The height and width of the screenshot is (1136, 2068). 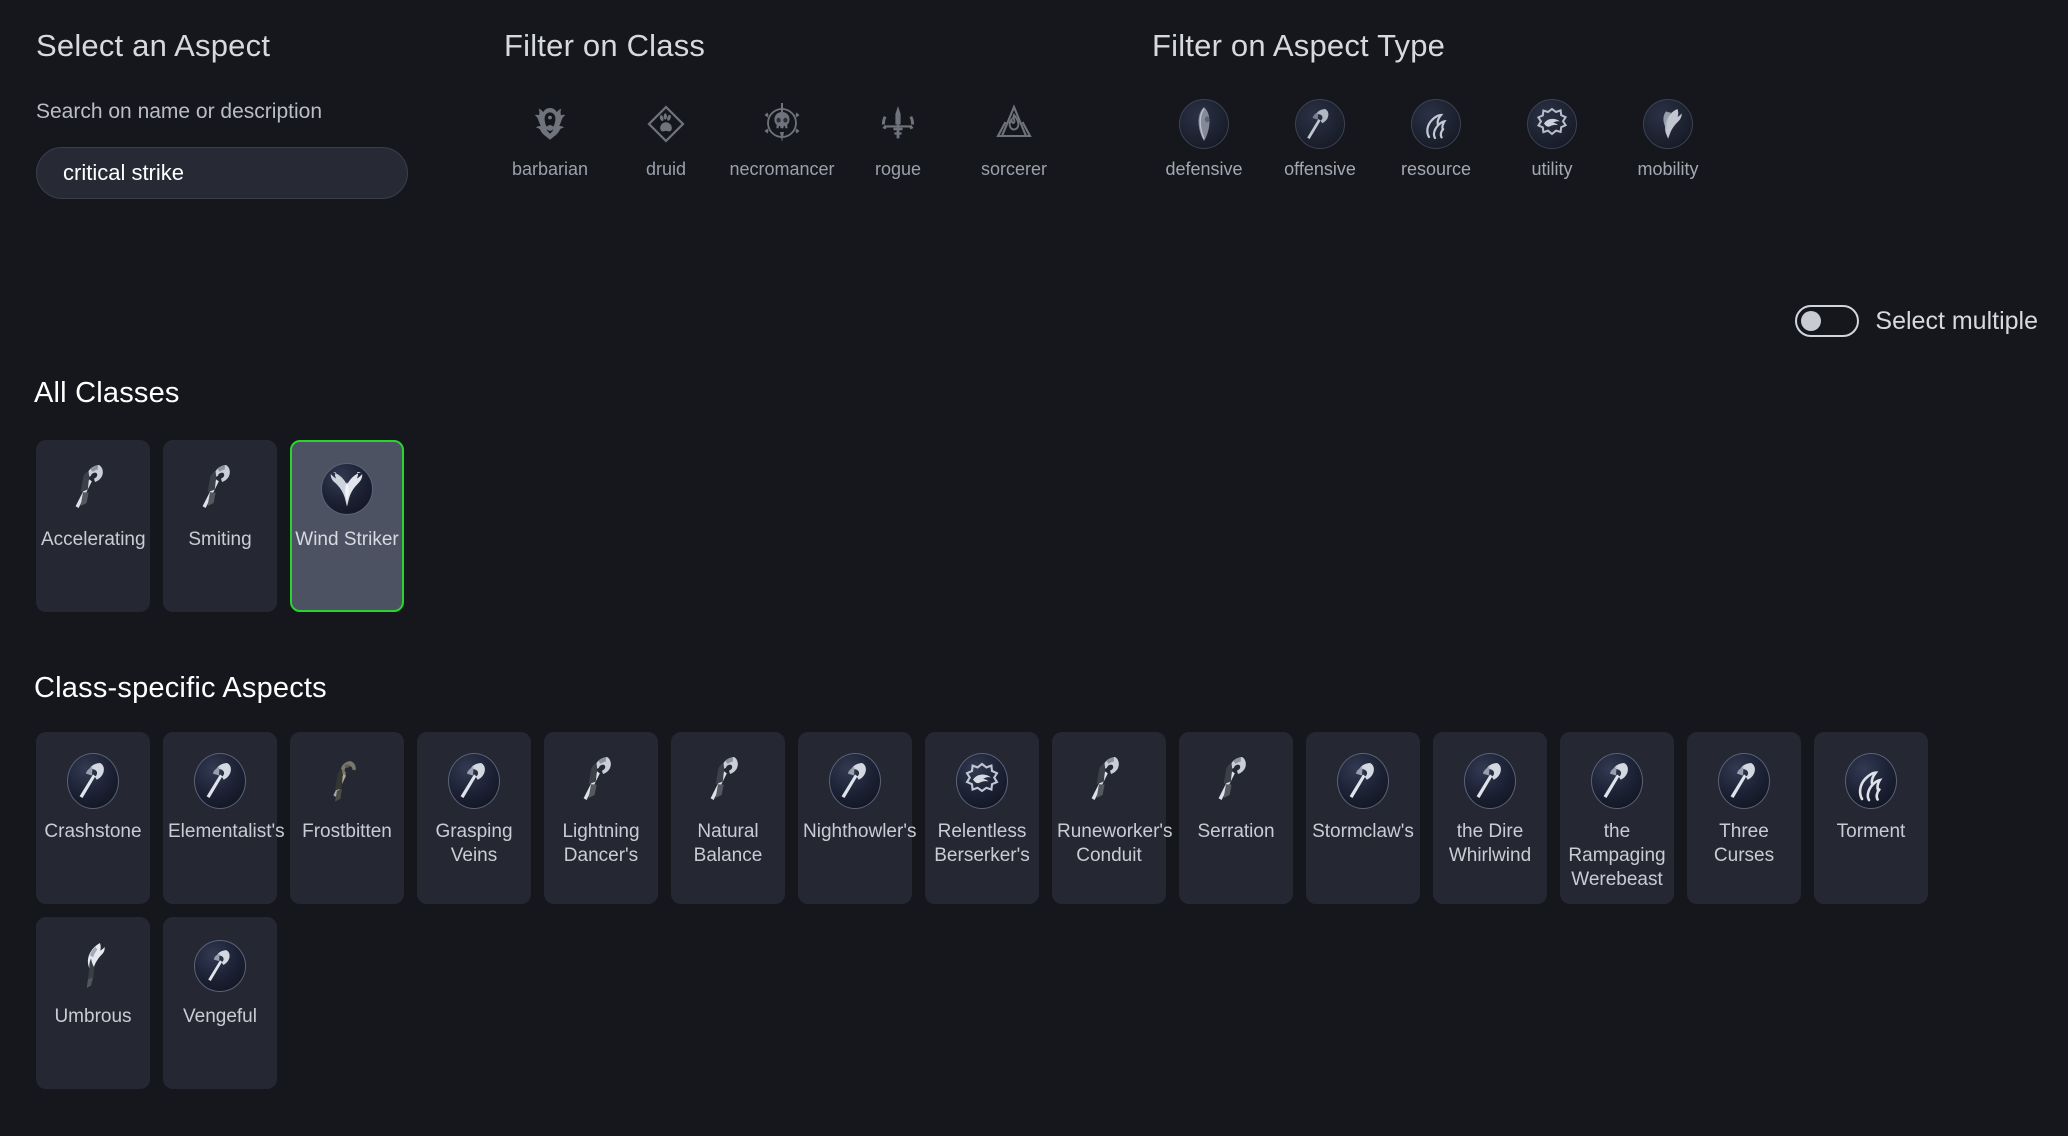 I want to click on search-input, so click(x=222, y=173).